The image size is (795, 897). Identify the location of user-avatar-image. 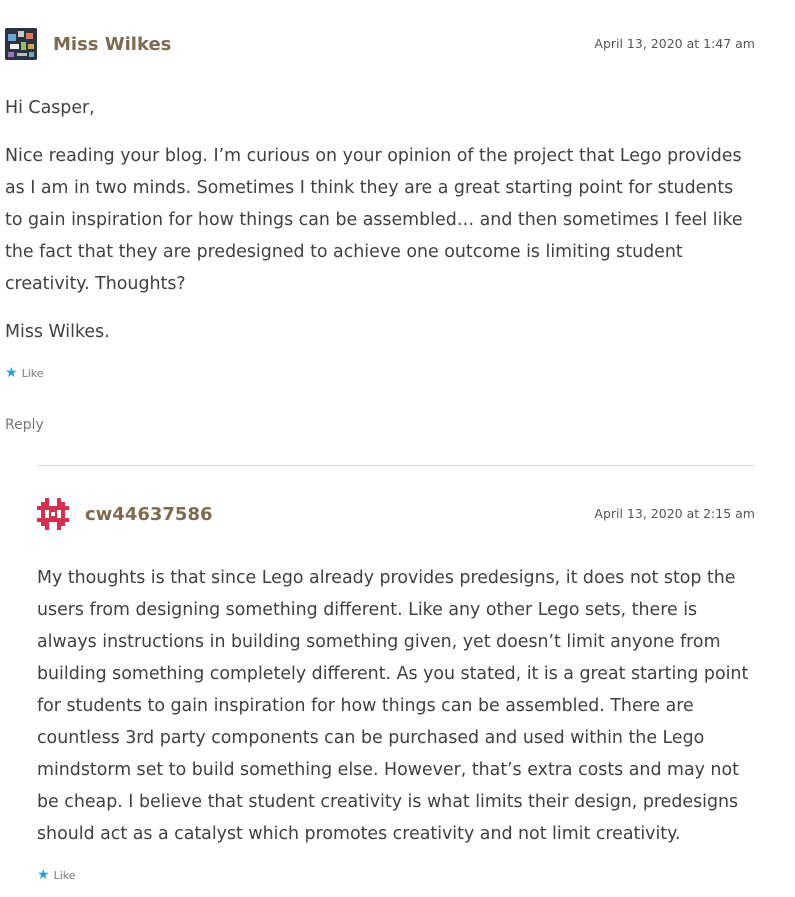
(21, 44).